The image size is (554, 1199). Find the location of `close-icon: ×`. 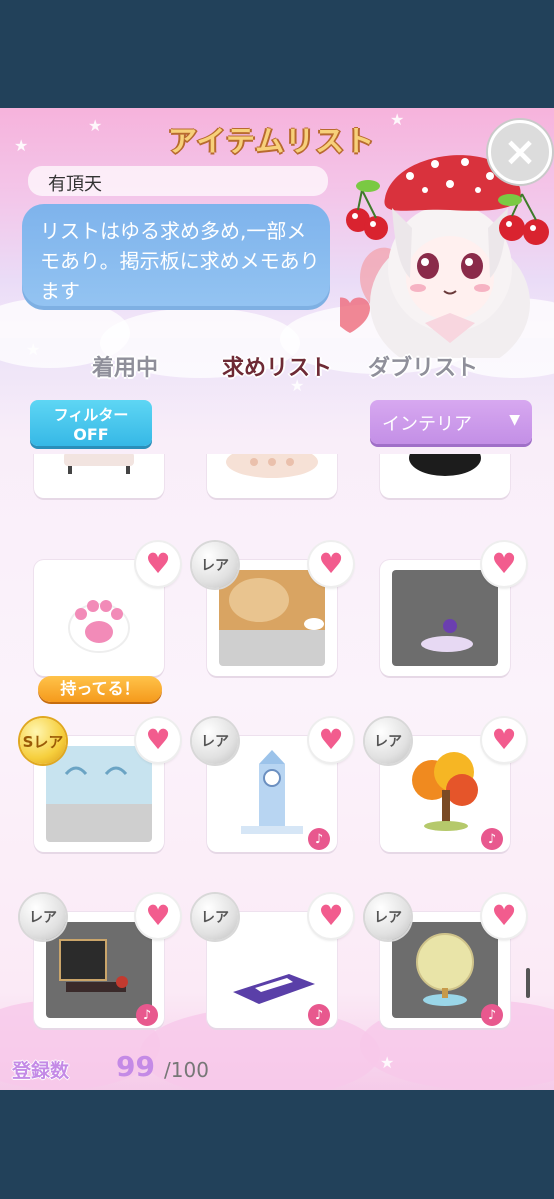

close-icon: × is located at coordinates (520, 152).